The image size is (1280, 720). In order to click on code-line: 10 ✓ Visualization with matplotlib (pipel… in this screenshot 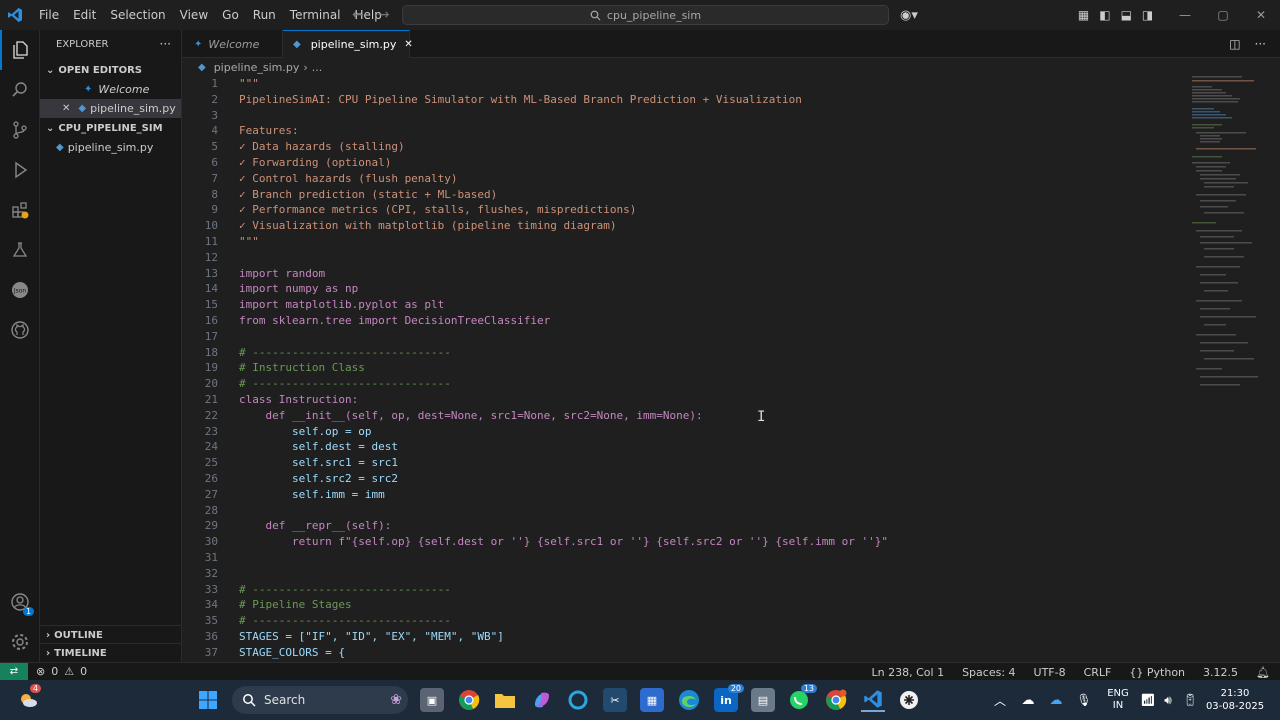, I will do `click(682, 226)`.